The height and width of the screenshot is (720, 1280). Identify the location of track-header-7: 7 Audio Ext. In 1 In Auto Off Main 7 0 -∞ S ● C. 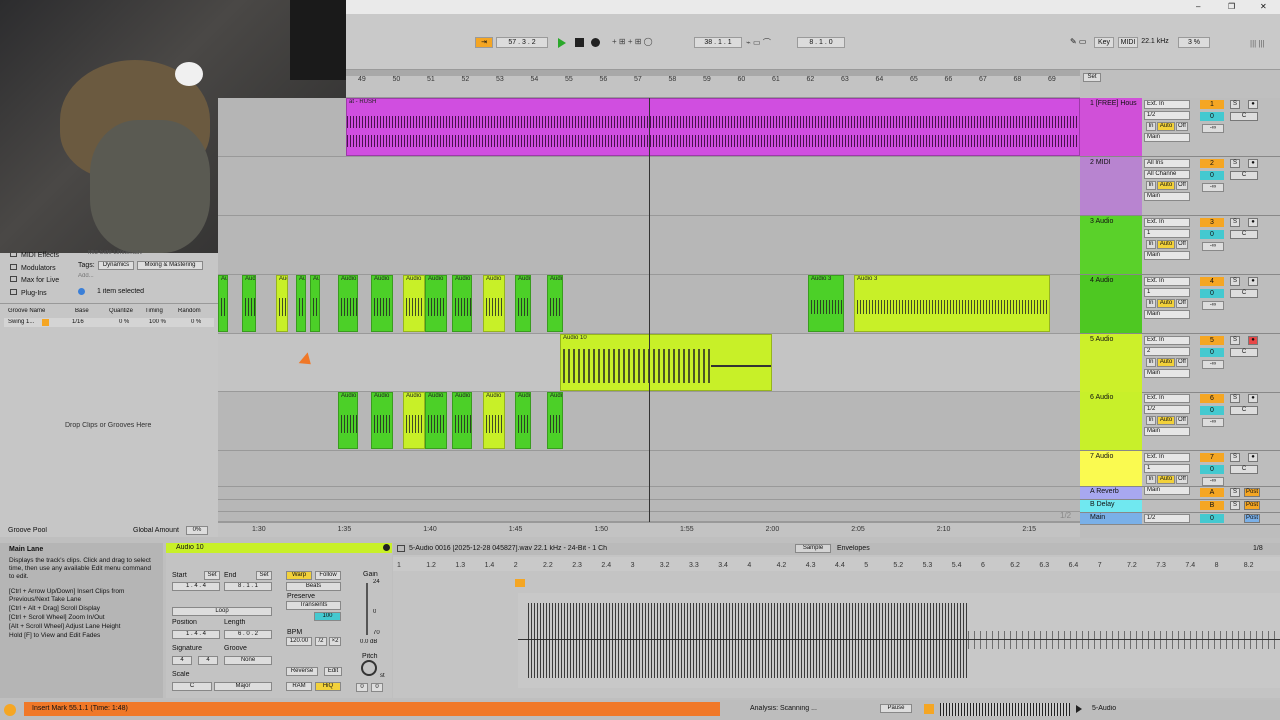
(1180, 473).